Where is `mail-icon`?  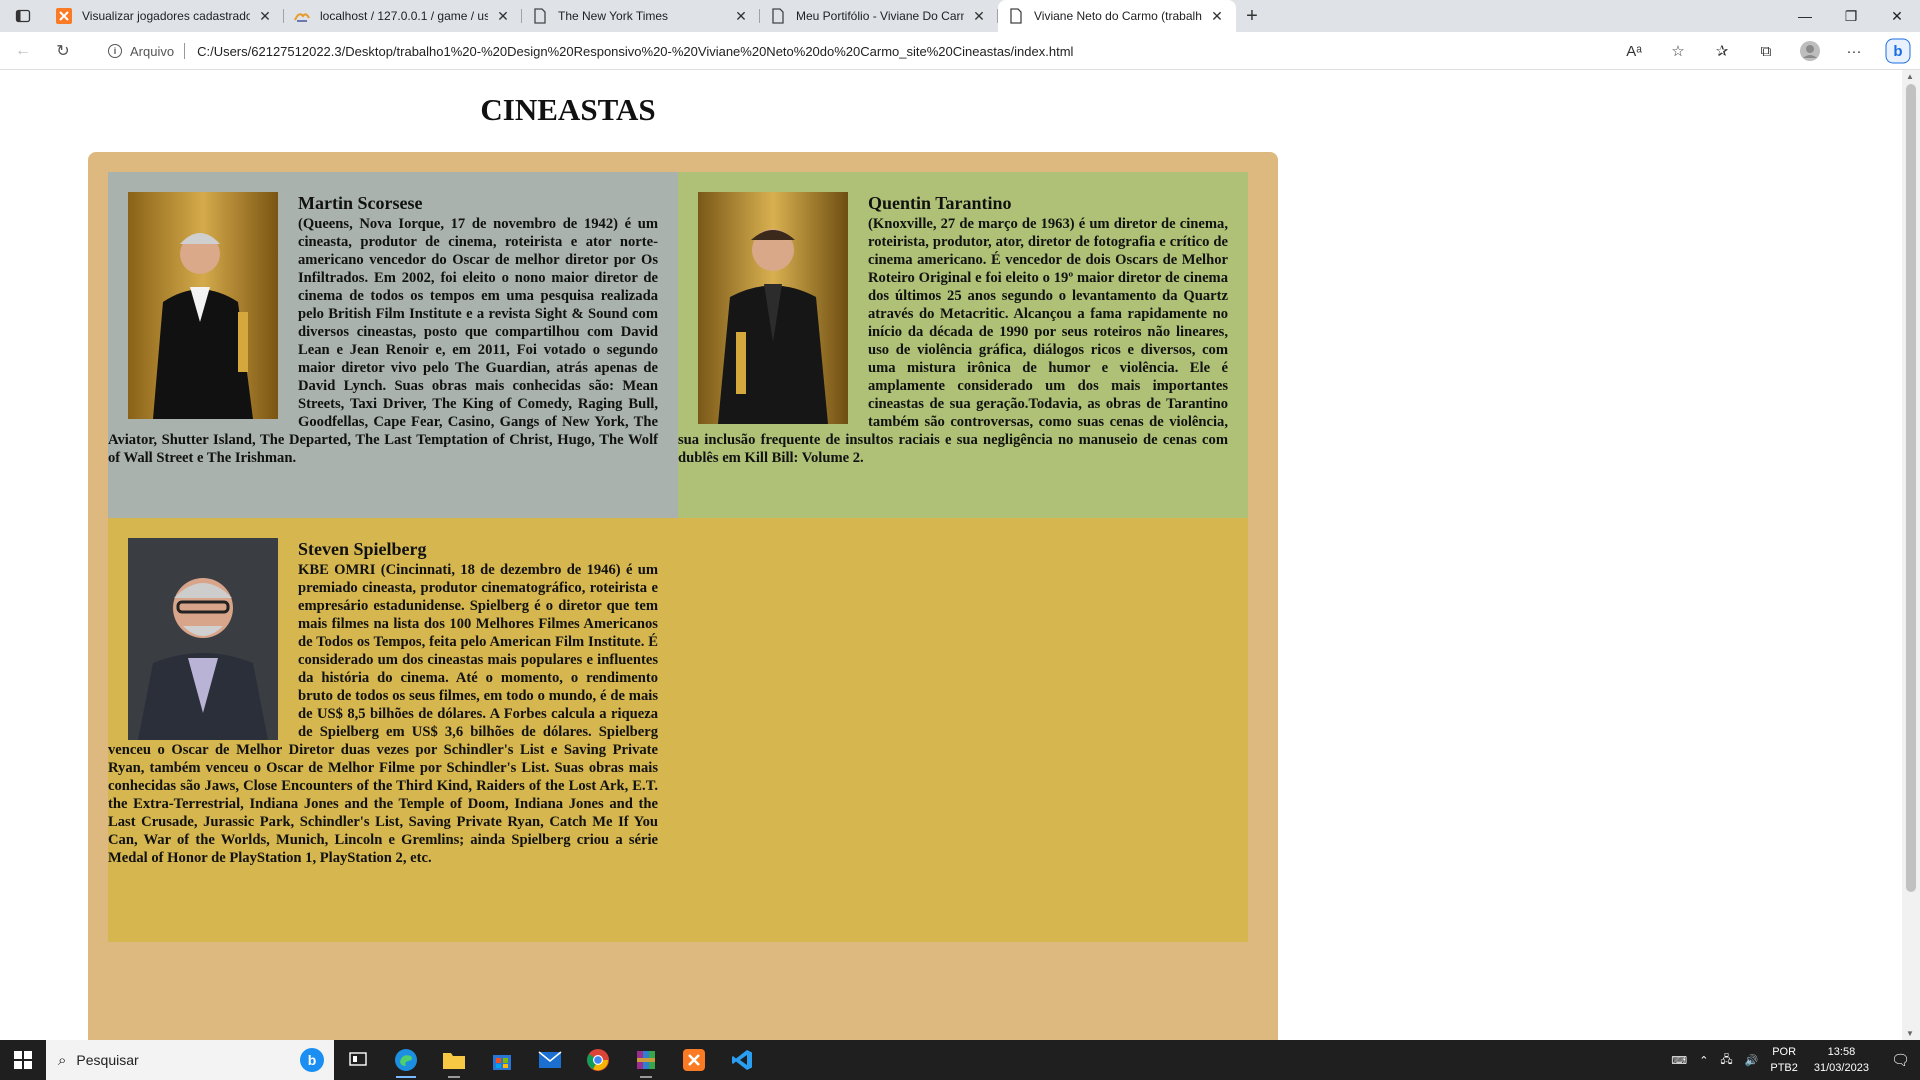
mail-icon is located at coordinates (550, 1059).